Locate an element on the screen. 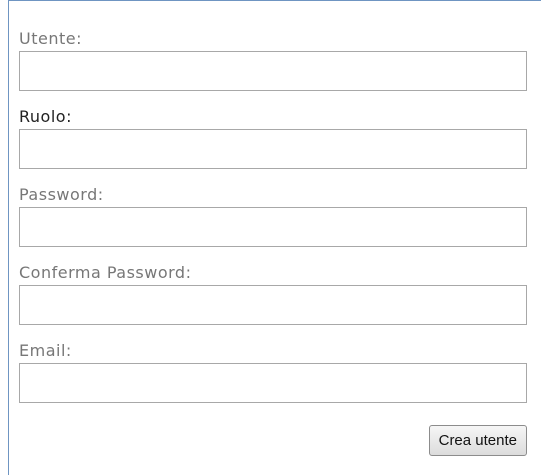  username-input is located at coordinates (273, 71).